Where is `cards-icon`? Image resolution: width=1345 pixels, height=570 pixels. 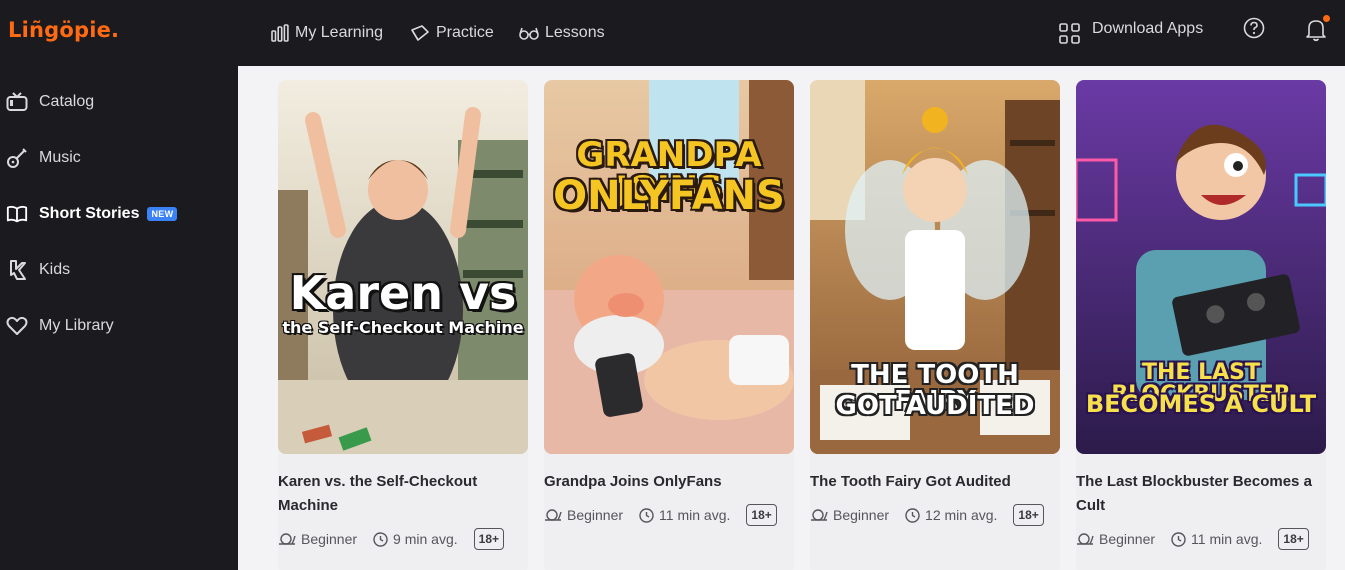
cards-icon is located at coordinates (420, 33).